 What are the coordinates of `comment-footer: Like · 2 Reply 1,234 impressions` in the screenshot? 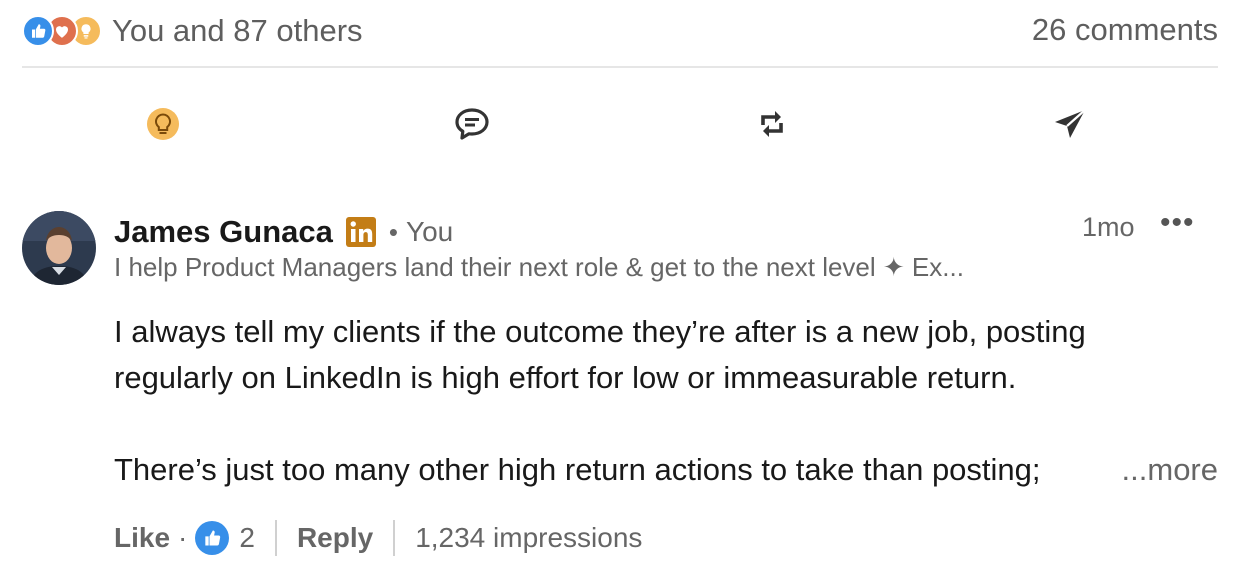 It's located at (378, 538).